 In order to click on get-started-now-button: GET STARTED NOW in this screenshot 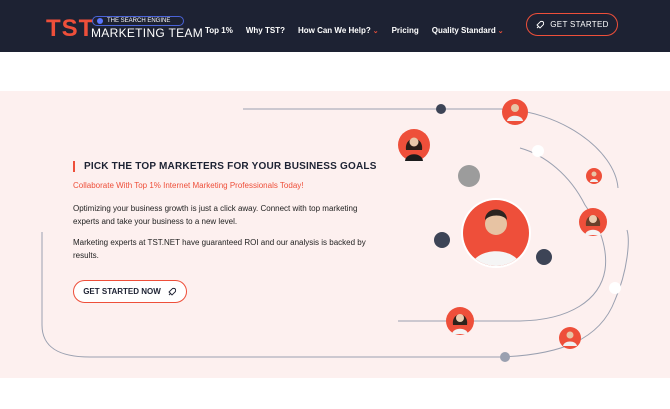, I will do `click(130, 291)`.